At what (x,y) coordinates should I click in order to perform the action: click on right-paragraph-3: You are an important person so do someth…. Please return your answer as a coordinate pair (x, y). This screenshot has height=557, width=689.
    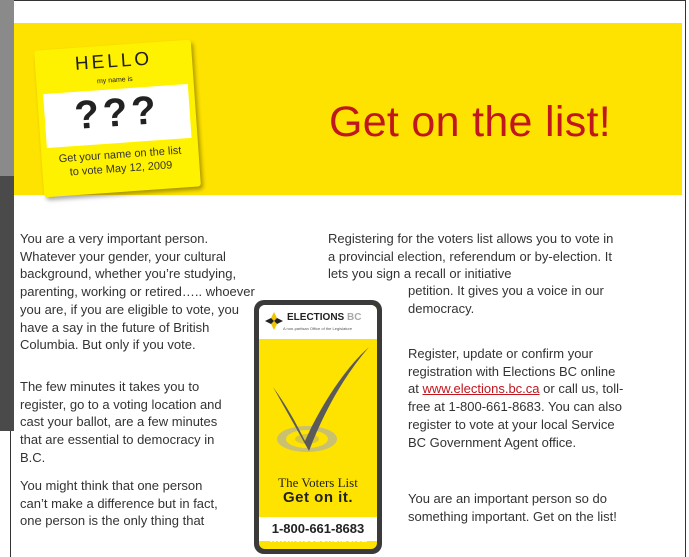
    Looking at the image, I should click on (512, 507).